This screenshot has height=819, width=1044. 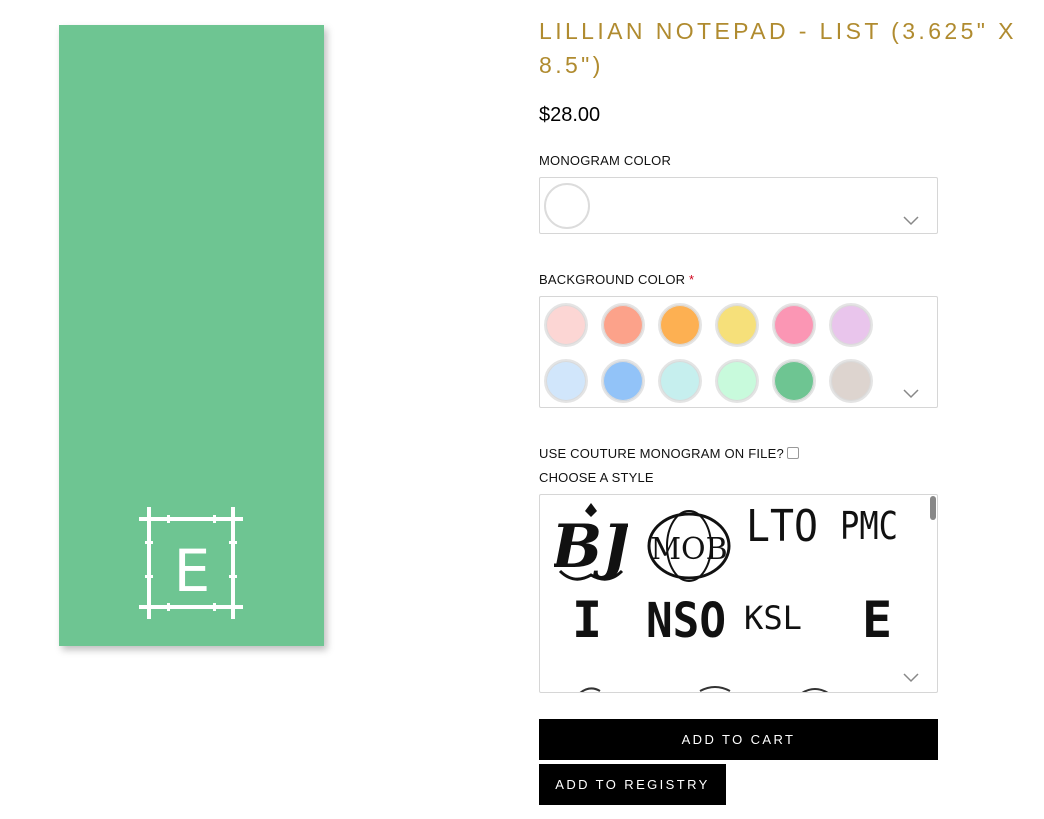 I want to click on couture-monogram-row: USE COUTURE MONOGRAM ON FILE?, so click(x=669, y=453).